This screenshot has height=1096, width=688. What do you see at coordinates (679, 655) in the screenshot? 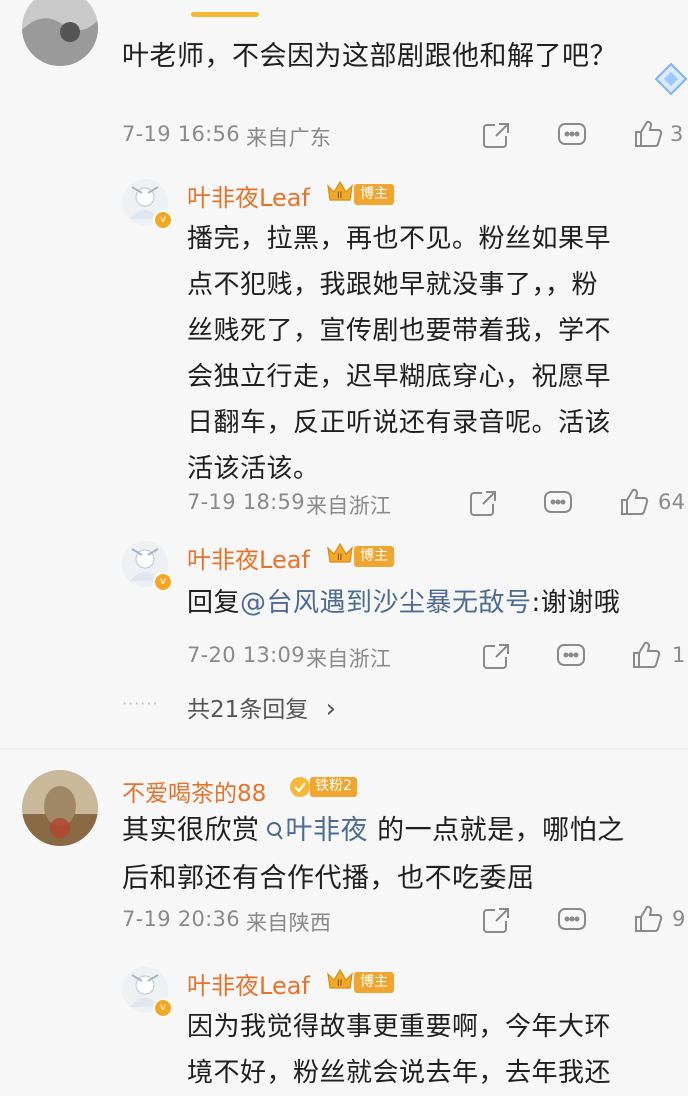
I see `like-count: 1` at bounding box center [679, 655].